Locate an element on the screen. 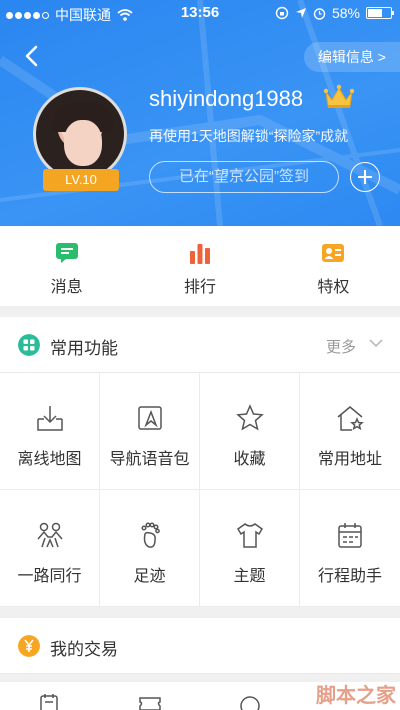 The height and width of the screenshot is (710, 400). transactions-row: 脚本之家 is located at coordinates (200, 696).